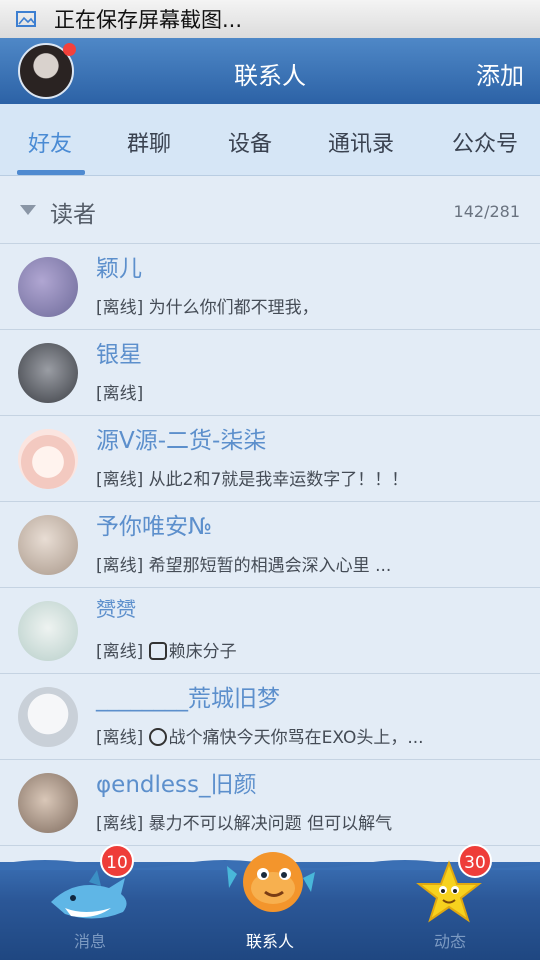  What do you see at coordinates (485, 142) in the screenshot?
I see `tab-official-accounts: 公众号` at bounding box center [485, 142].